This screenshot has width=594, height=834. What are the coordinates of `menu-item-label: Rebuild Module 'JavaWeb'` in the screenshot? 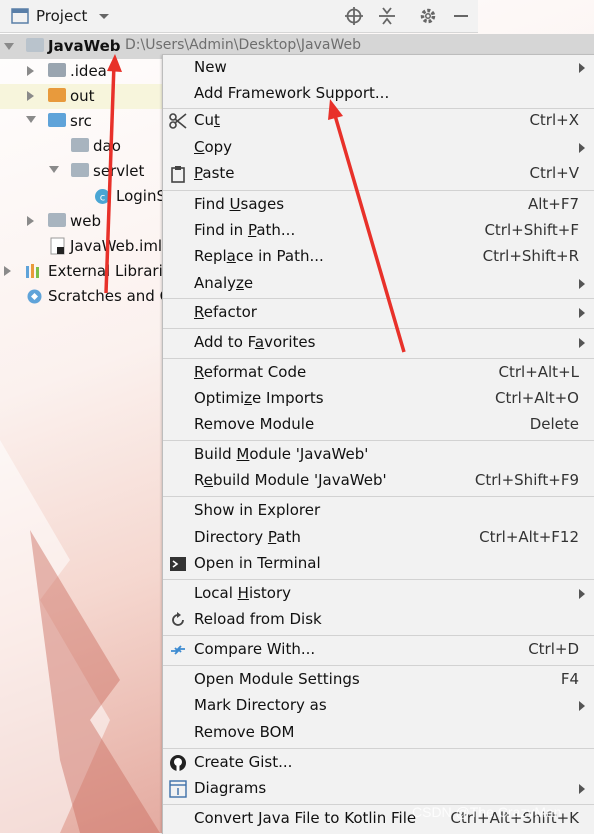 It's located at (290, 480).